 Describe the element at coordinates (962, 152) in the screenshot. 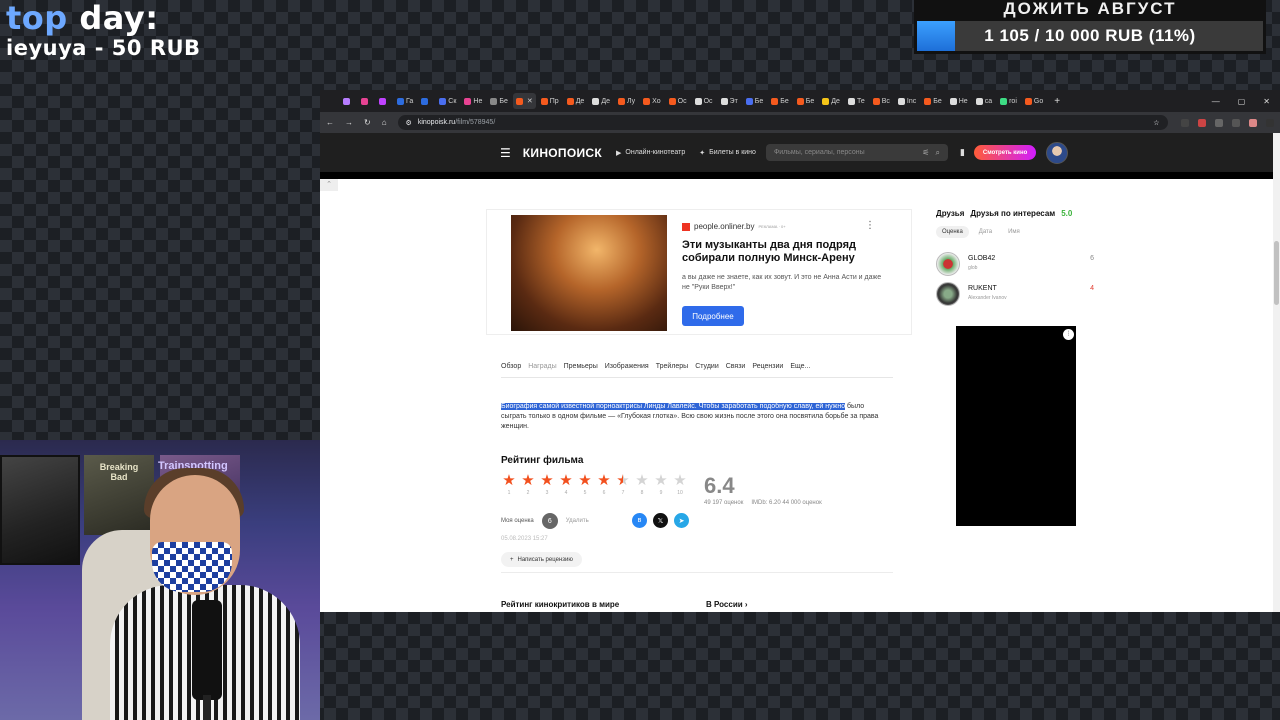

I see `bookmark-icon: ▮` at that location.